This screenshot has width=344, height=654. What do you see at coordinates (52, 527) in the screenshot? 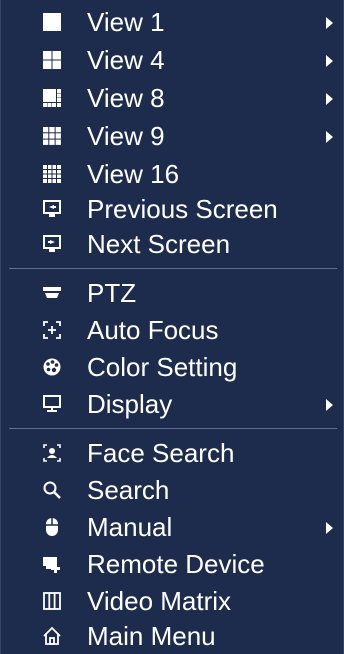
I see `mouse-icon` at bounding box center [52, 527].